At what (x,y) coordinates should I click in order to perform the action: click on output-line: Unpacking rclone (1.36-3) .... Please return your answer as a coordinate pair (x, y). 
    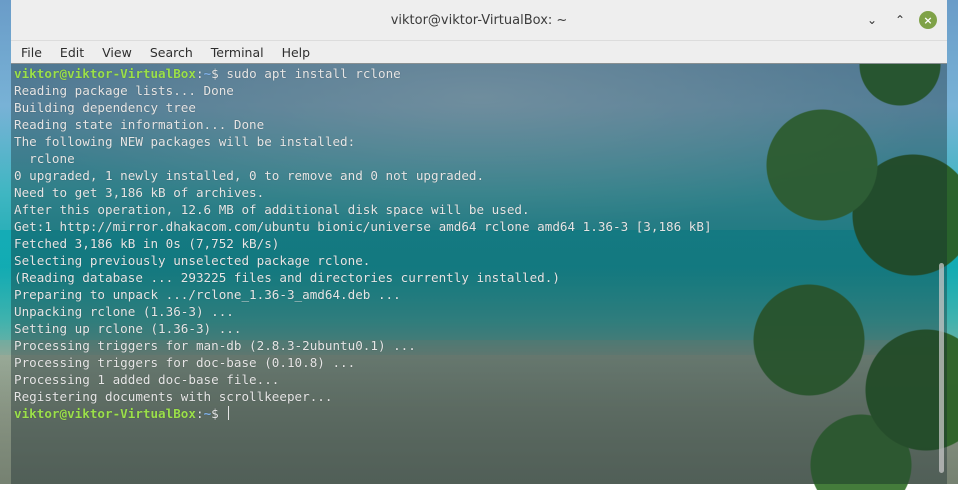
    Looking at the image, I should click on (124, 311).